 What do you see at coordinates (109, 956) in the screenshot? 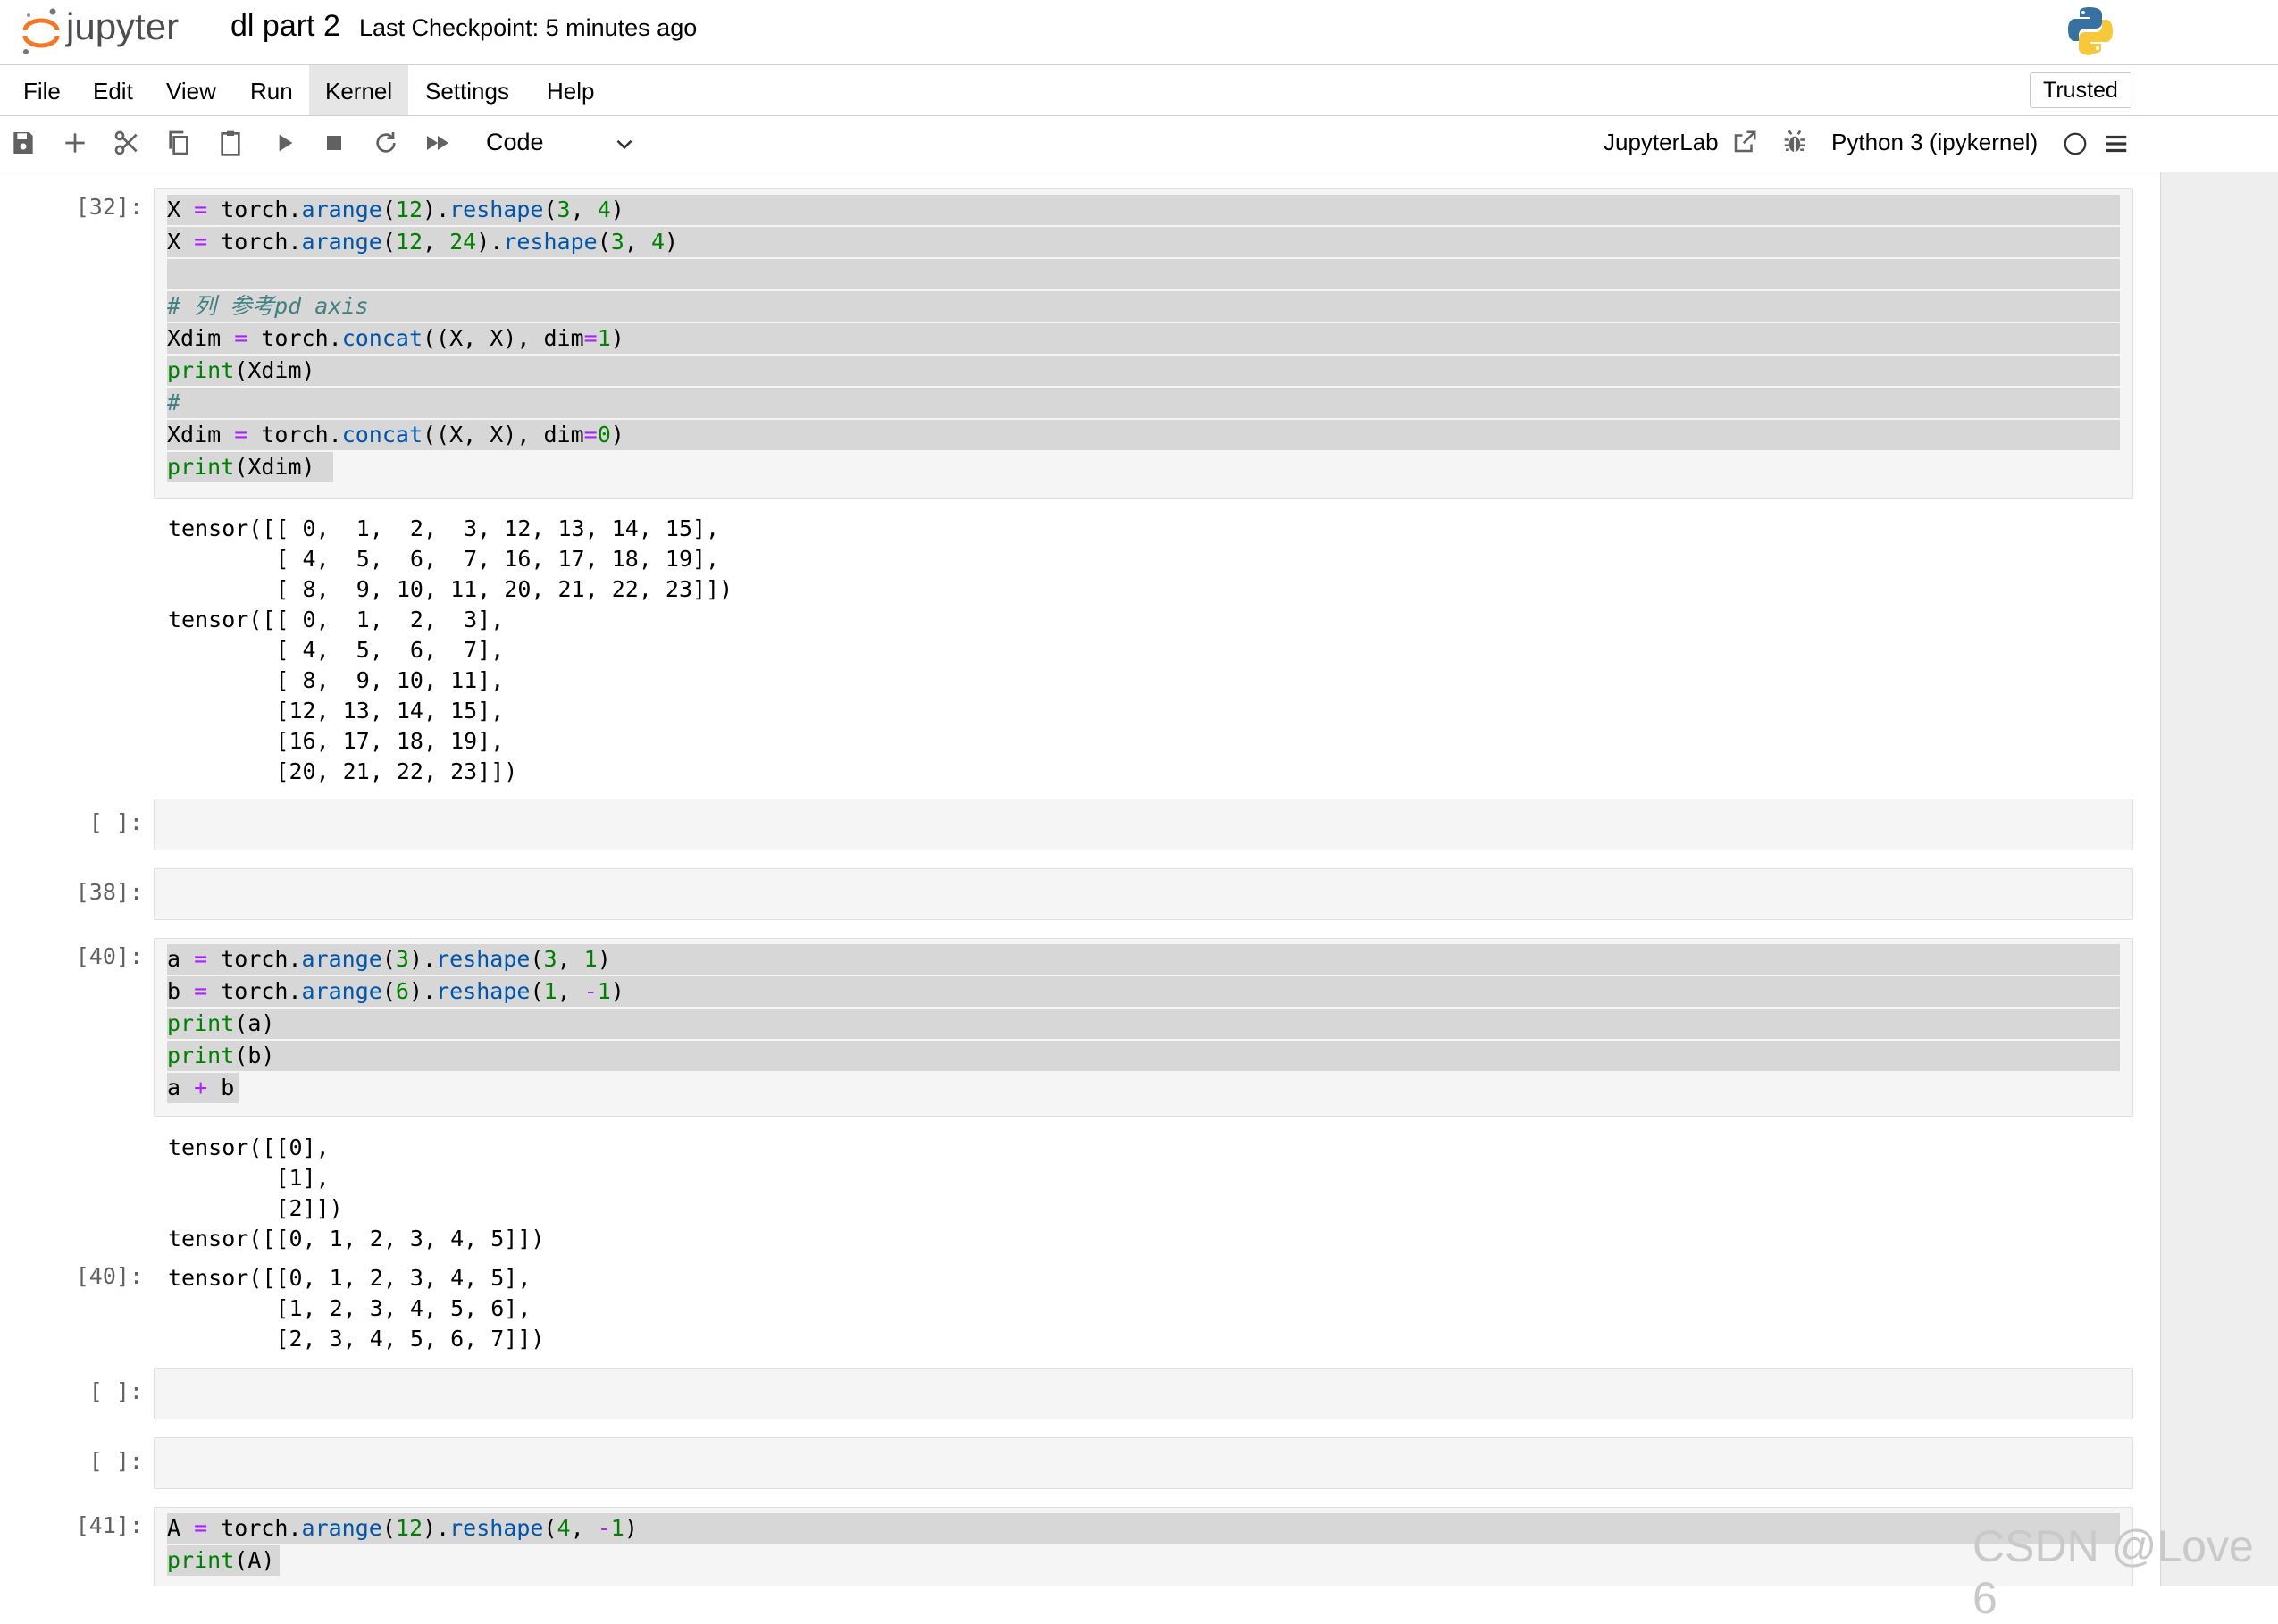
I see `input-prompt: [40]:` at bounding box center [109, 956].